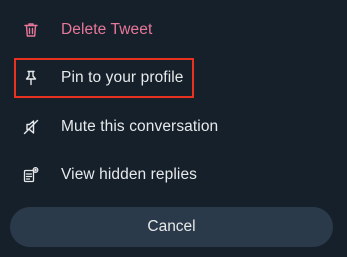 The height and width of the screenshot is (257, 347). I want to click on trash-icon, so click(31, 30).